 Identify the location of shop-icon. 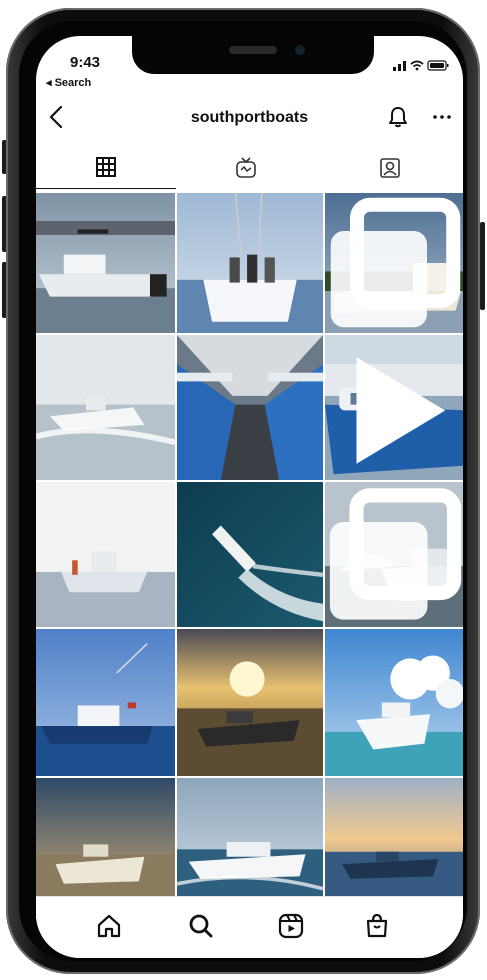
(377, 926).